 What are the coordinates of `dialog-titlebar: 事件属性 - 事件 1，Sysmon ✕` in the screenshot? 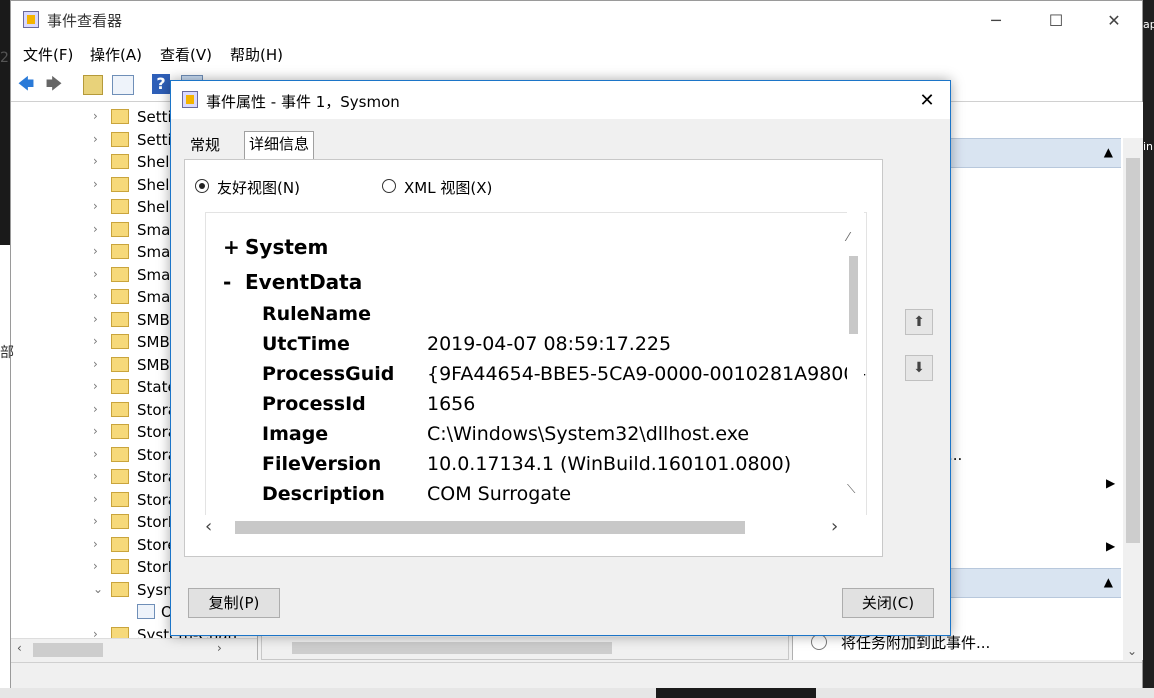 It's located at (560, 100).